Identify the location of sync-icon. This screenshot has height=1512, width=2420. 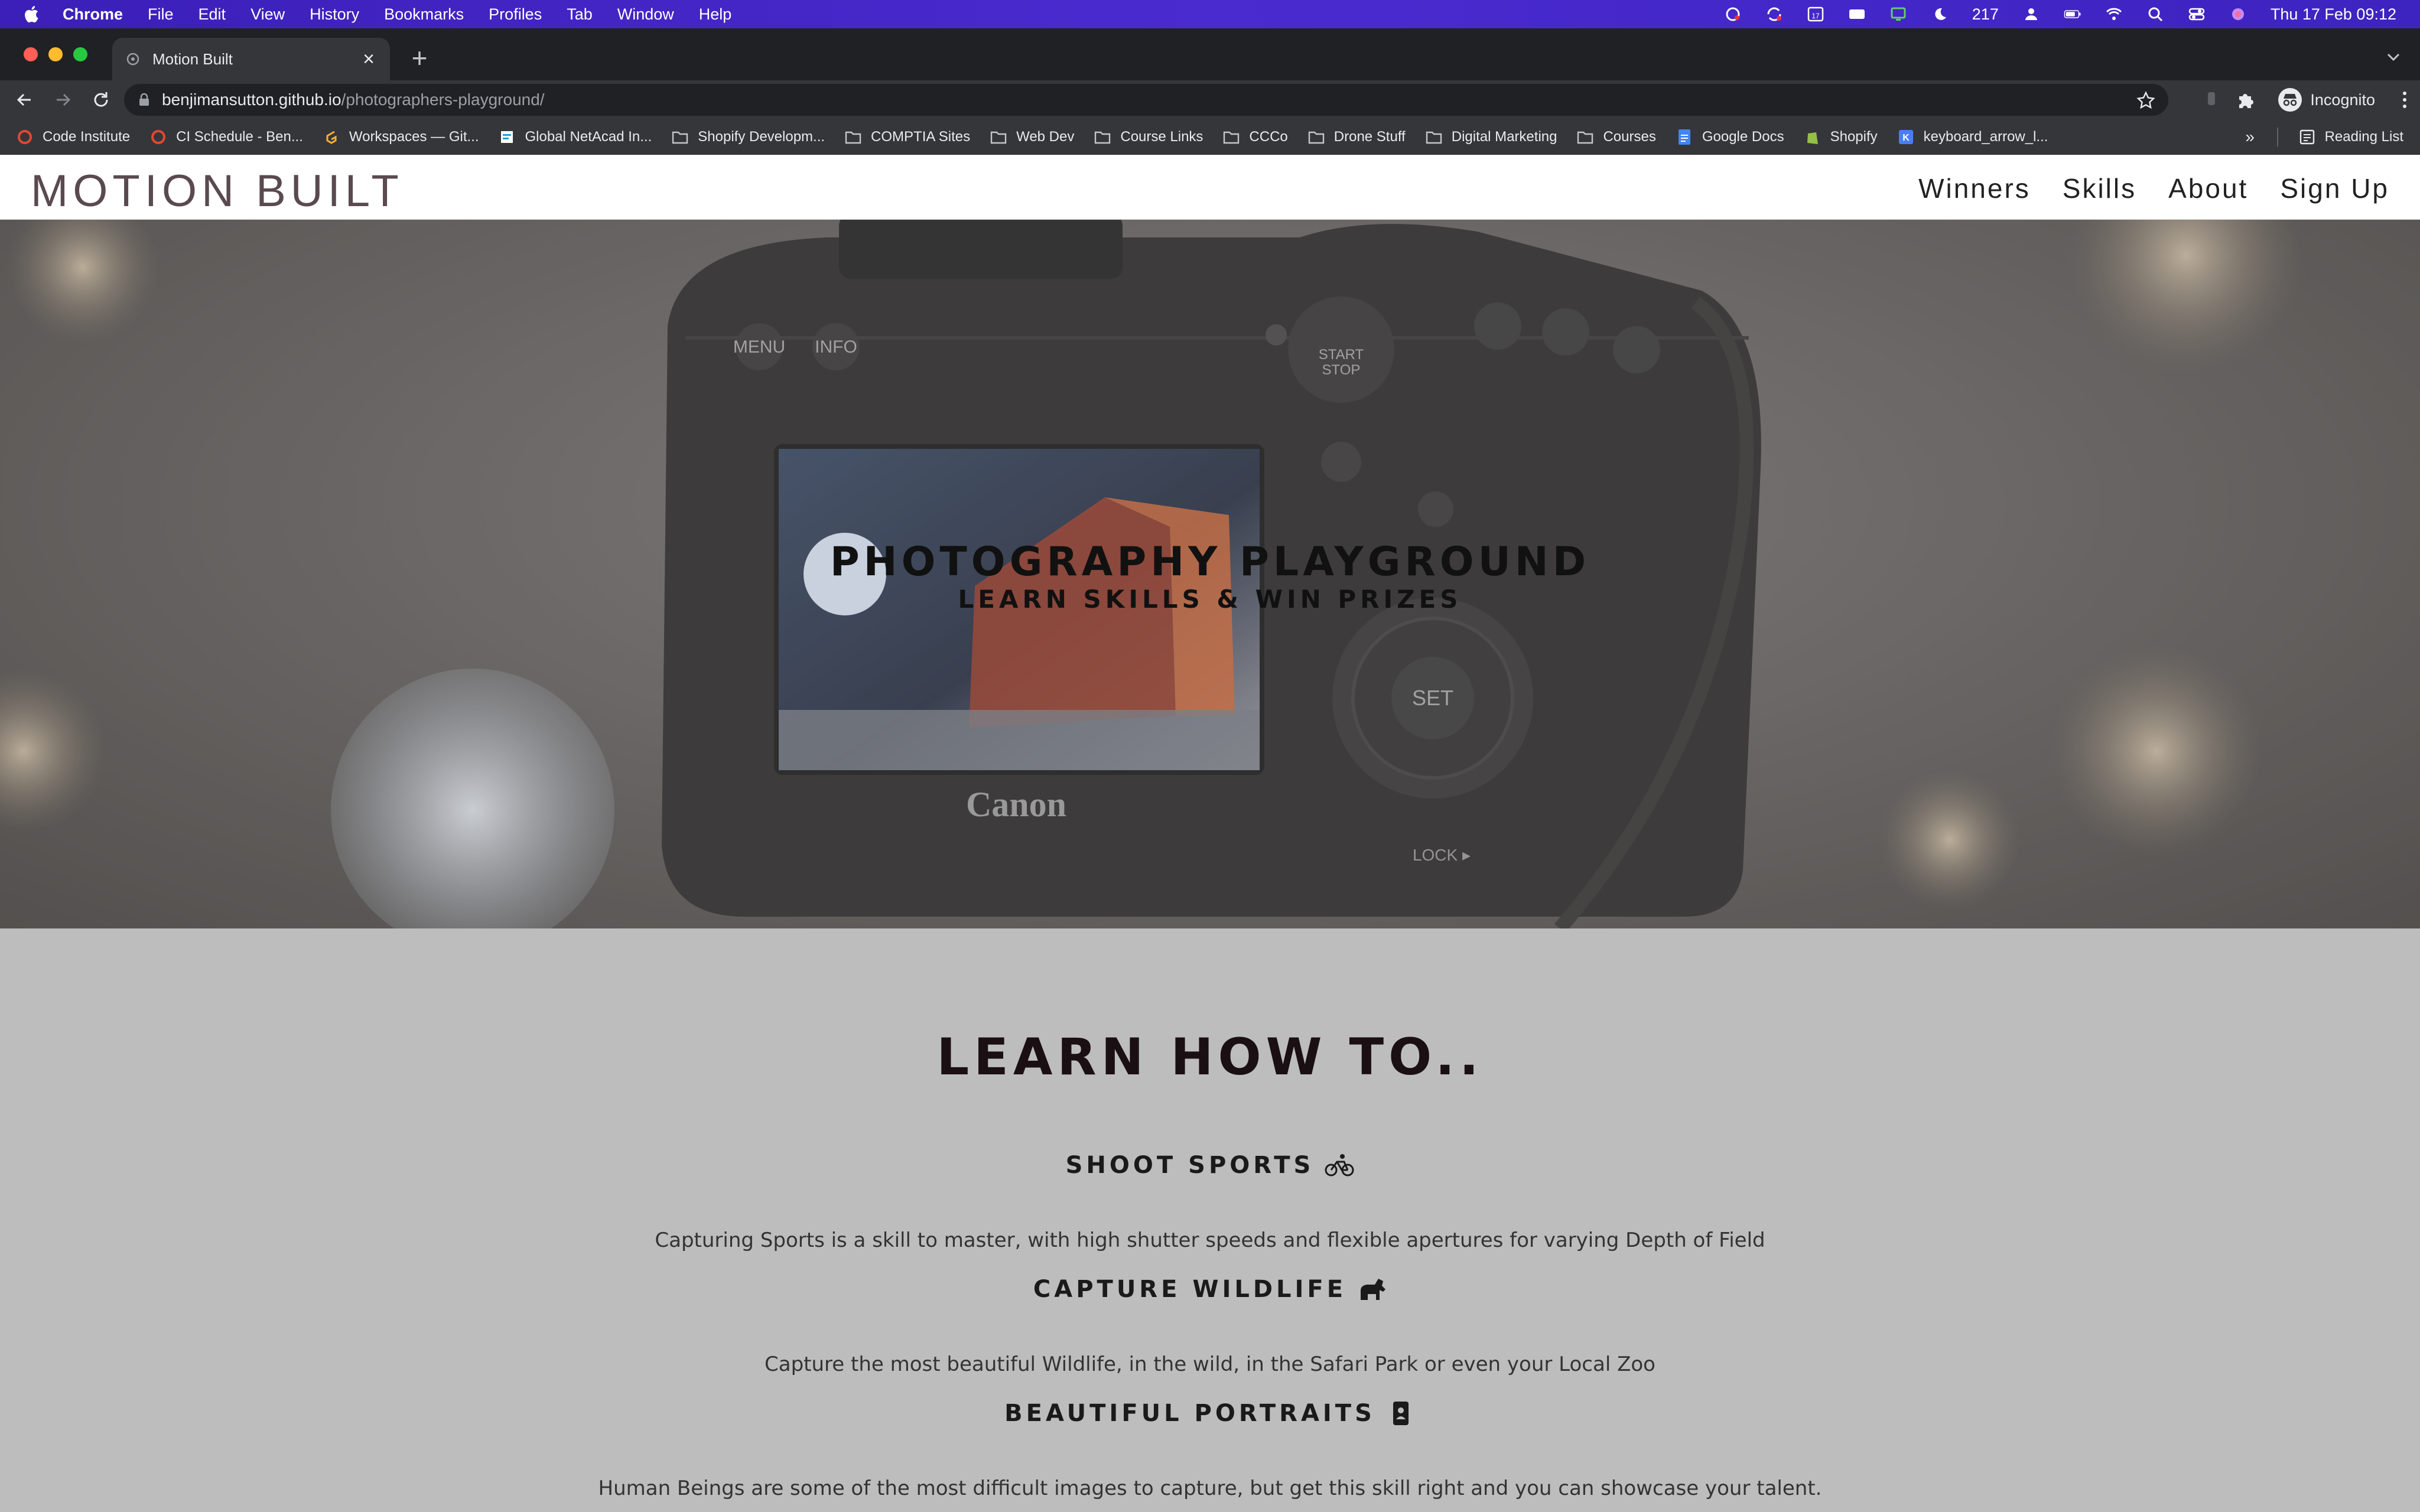
(1774, 14).